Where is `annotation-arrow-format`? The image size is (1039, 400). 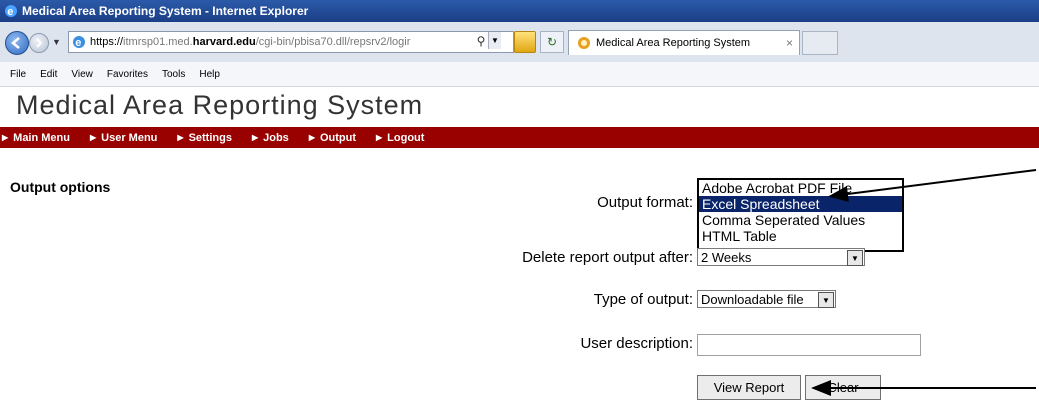 annotation-arrow-format is located at coordinates (932, 185).